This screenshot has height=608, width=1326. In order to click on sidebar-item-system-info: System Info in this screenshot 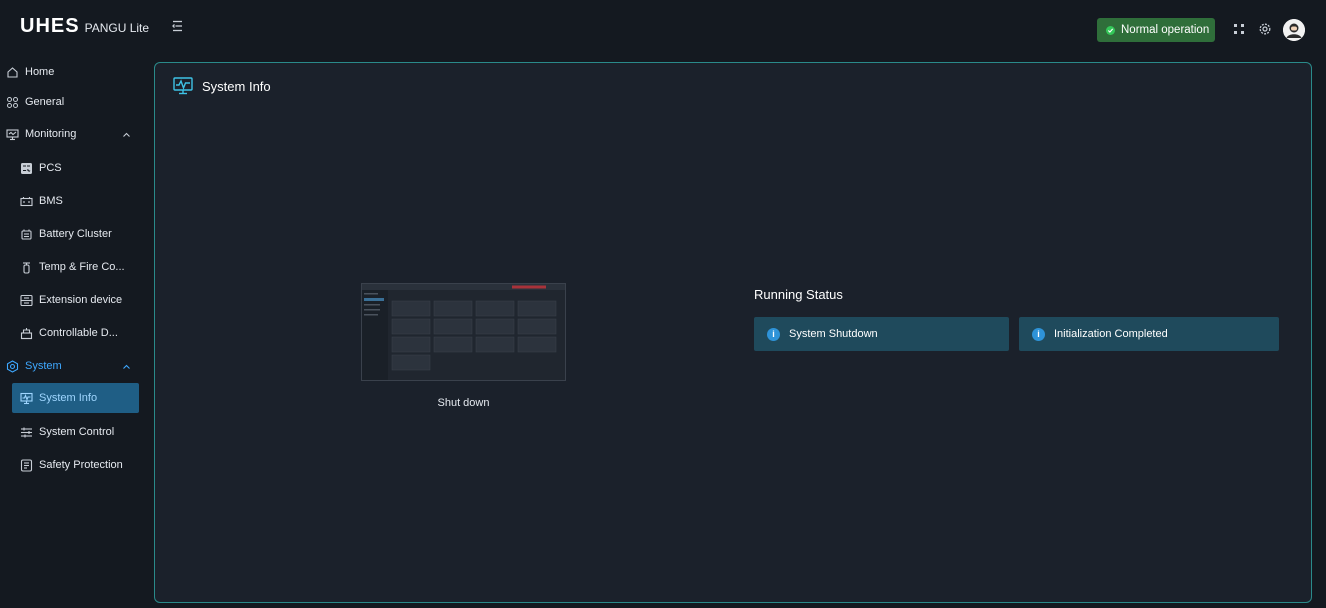, I will do `click(75, 398)`.